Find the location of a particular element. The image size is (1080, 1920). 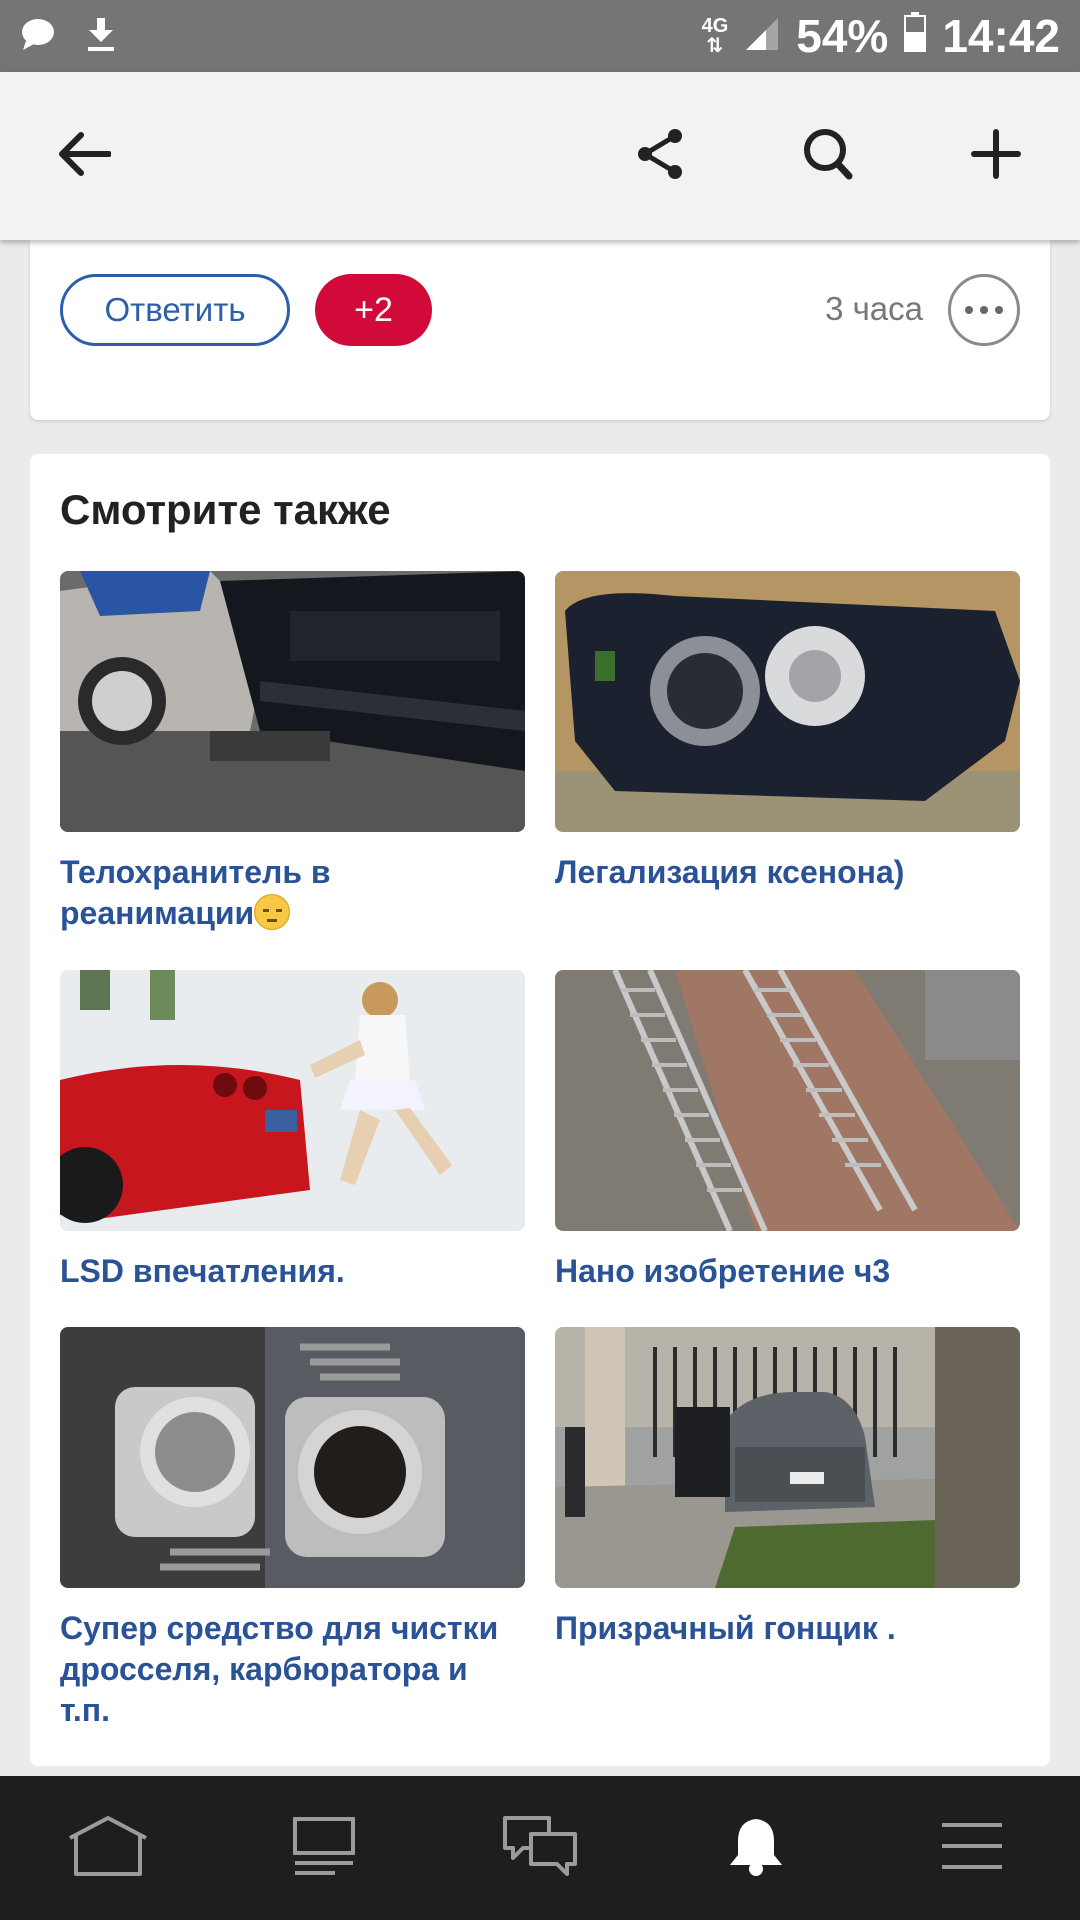

clock: 14:42 is located at coordinates (1001, 36).